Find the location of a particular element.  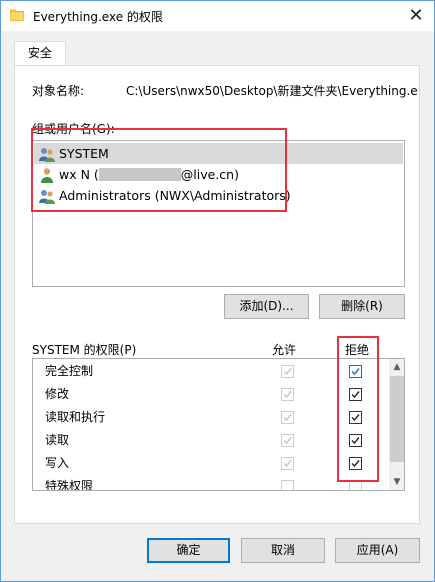

scroll-up-arrow-icon: ▲ is located at coordinates (396, 367).